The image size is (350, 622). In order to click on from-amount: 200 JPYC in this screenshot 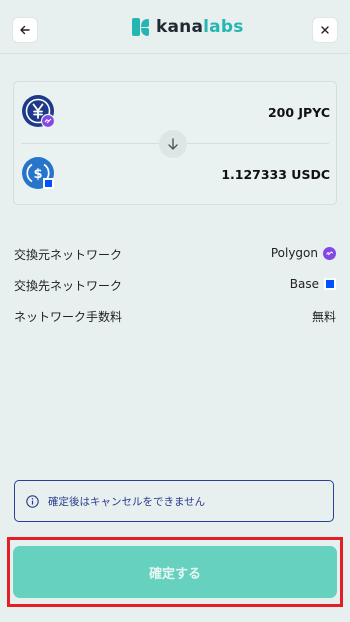, I will do `click(298, 112)`.